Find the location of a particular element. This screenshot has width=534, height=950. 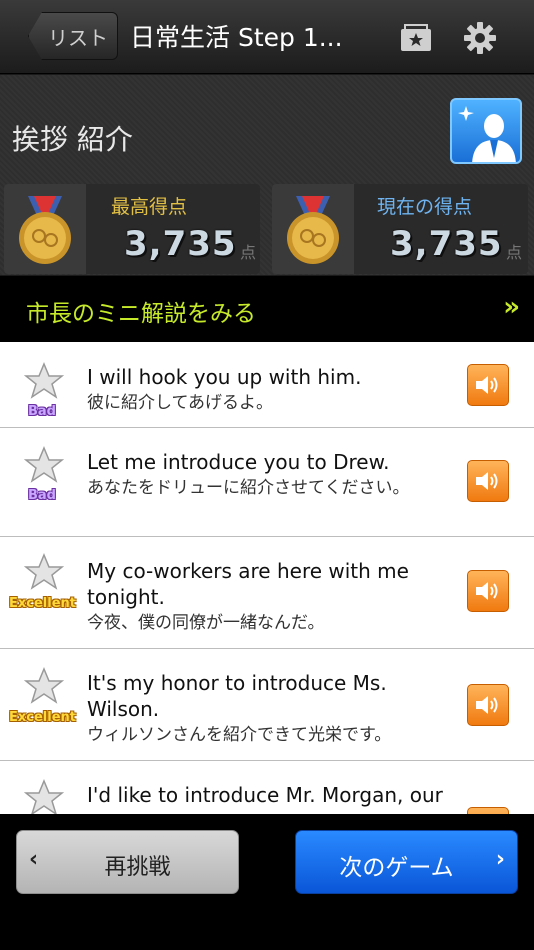

bookmark-star-icon is located at coordinates (416, 38).